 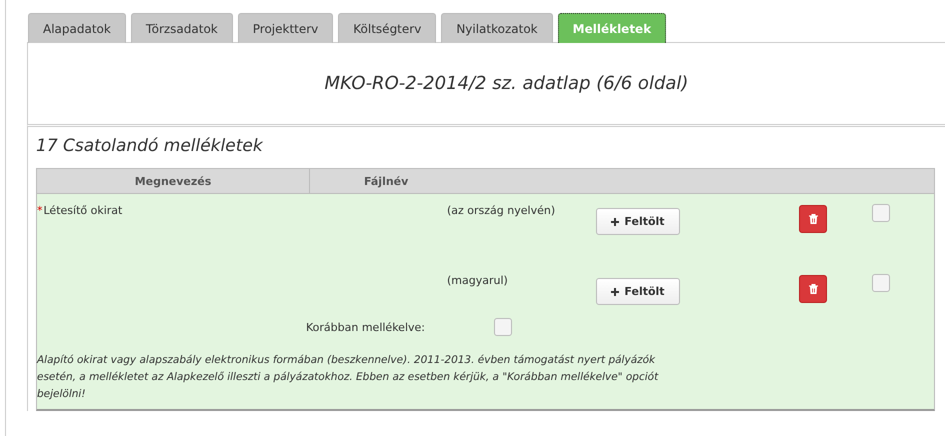 What do you see at coordinates (286, 28) in the screenshot?
I see `tab: Projektterv` at bounding box center [286, 28].